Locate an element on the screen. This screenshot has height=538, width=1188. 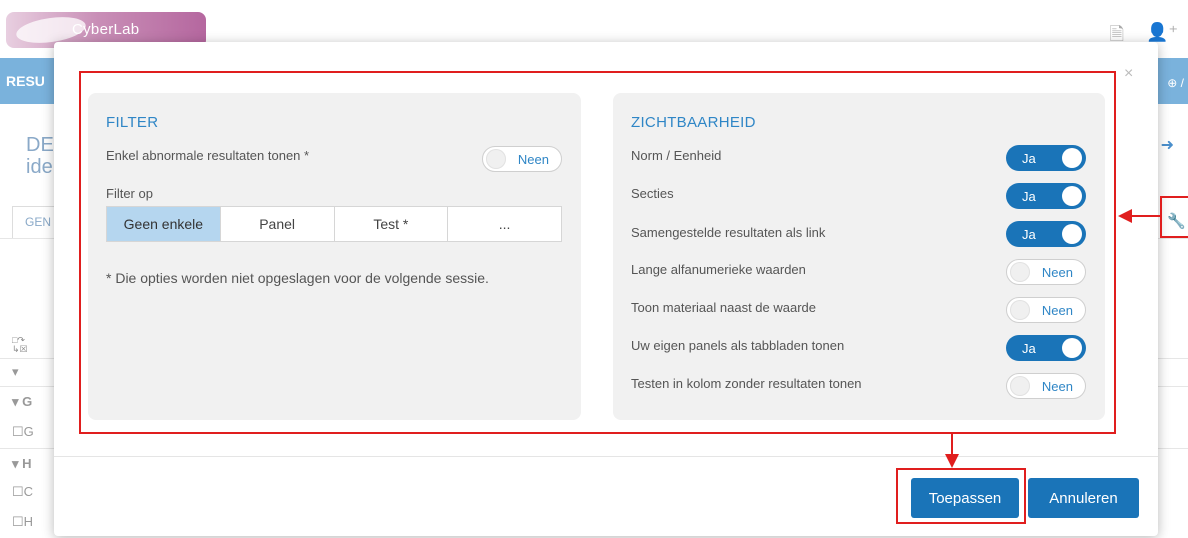
annotation-box-apply is located at coordinates (961, 496).